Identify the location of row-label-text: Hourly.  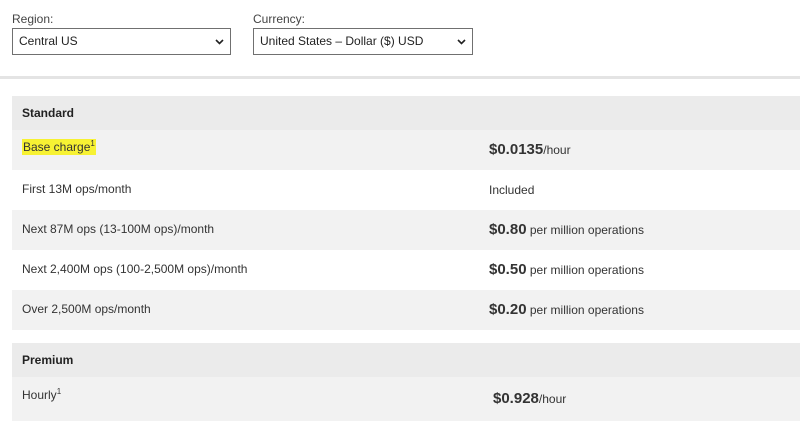
(39, 395).